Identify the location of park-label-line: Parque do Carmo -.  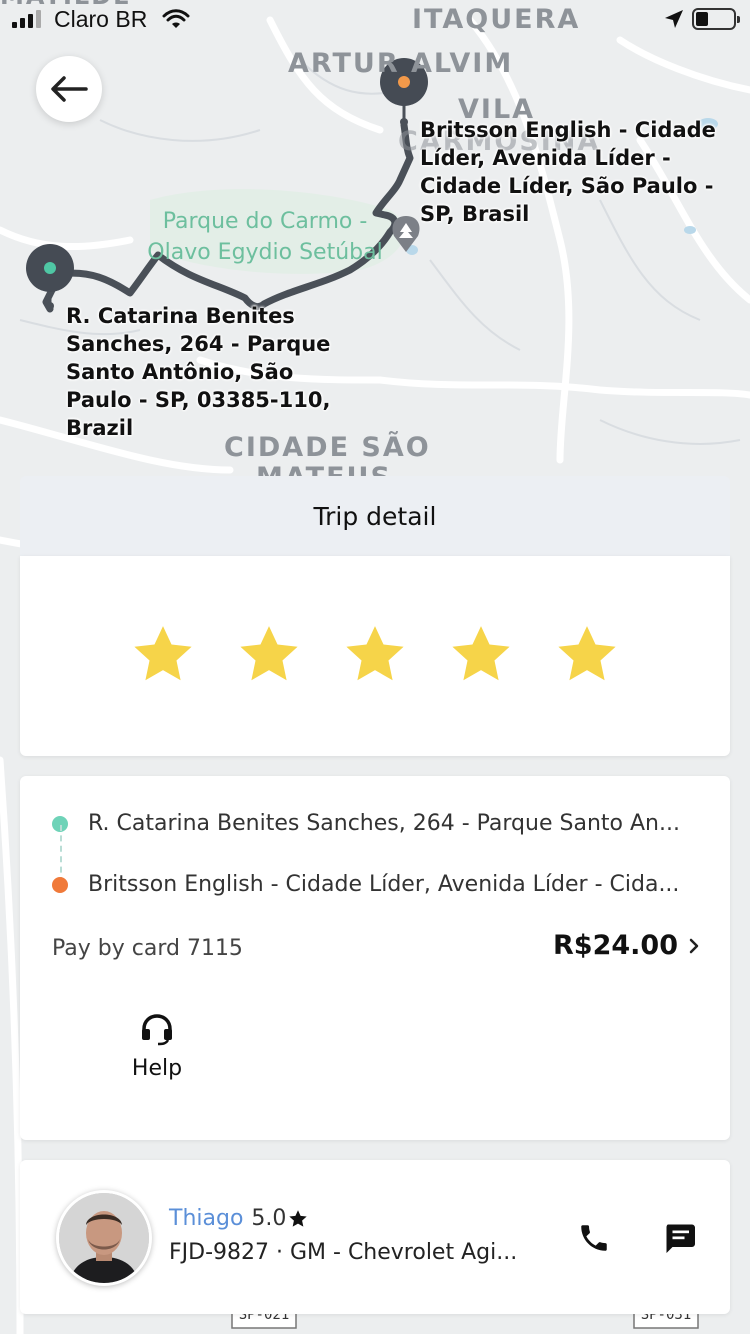
(265, 221).